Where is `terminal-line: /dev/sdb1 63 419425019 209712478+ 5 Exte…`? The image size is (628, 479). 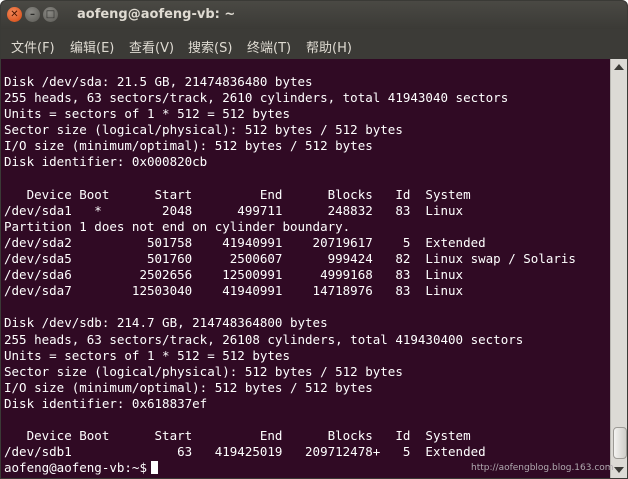
terminal-line: /dev/sdb1 63 419425019 209712478+ 5 Exte… is located at coordinates (245, 452).